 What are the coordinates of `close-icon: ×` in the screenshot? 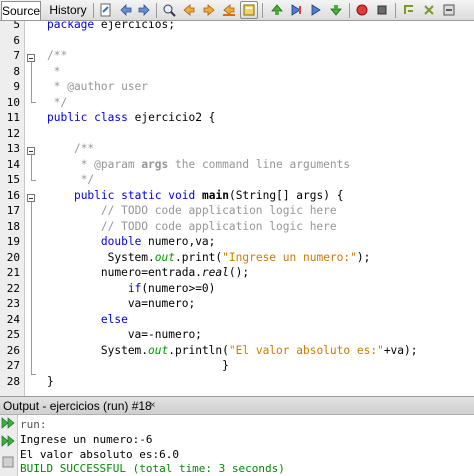 It's located at (152, 405).